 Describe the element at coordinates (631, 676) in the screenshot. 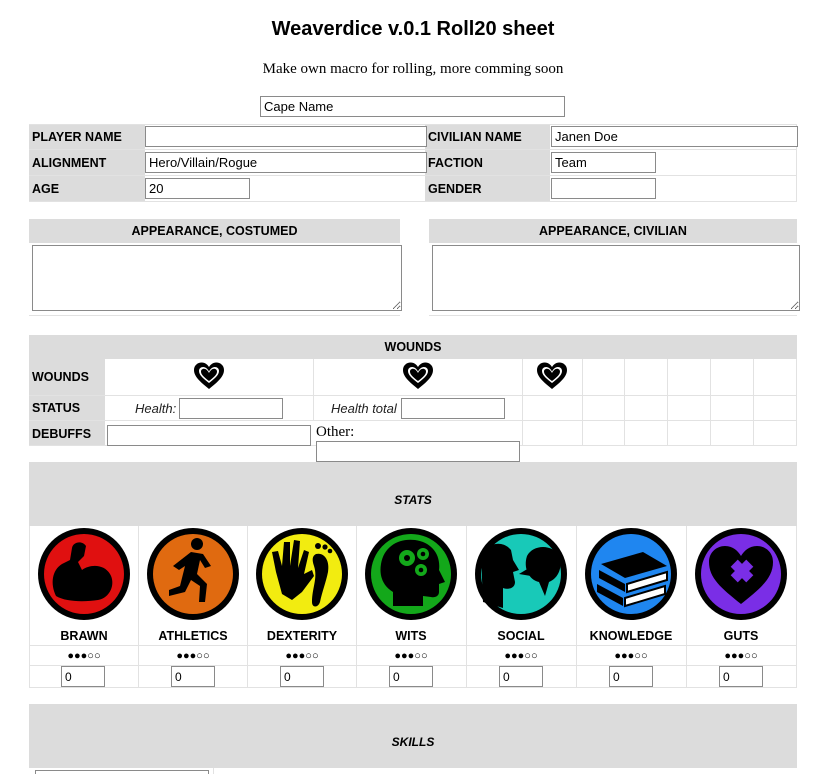

I see `stat-input-knowledge` at that location.